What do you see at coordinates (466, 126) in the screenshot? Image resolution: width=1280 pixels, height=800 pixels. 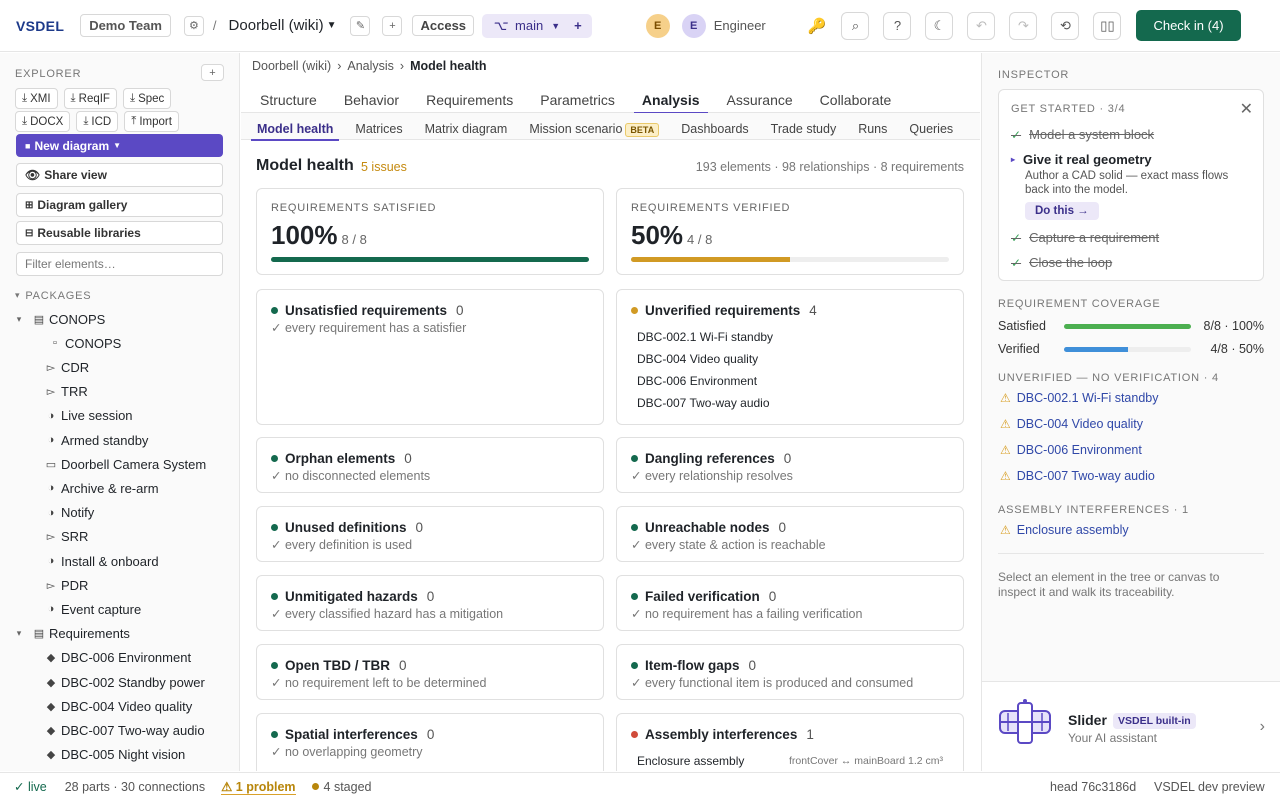 I see `subtab-matrix-diagram: Matrix diagram` at bounding box center [466, 126].